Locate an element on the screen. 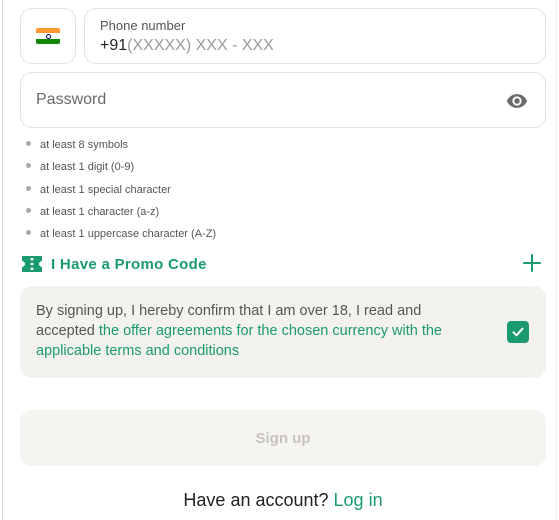 The width and height of the screenshot is (559, 520). password-rule: at least 1 character (a-z) is located at coordinates (121, 214).